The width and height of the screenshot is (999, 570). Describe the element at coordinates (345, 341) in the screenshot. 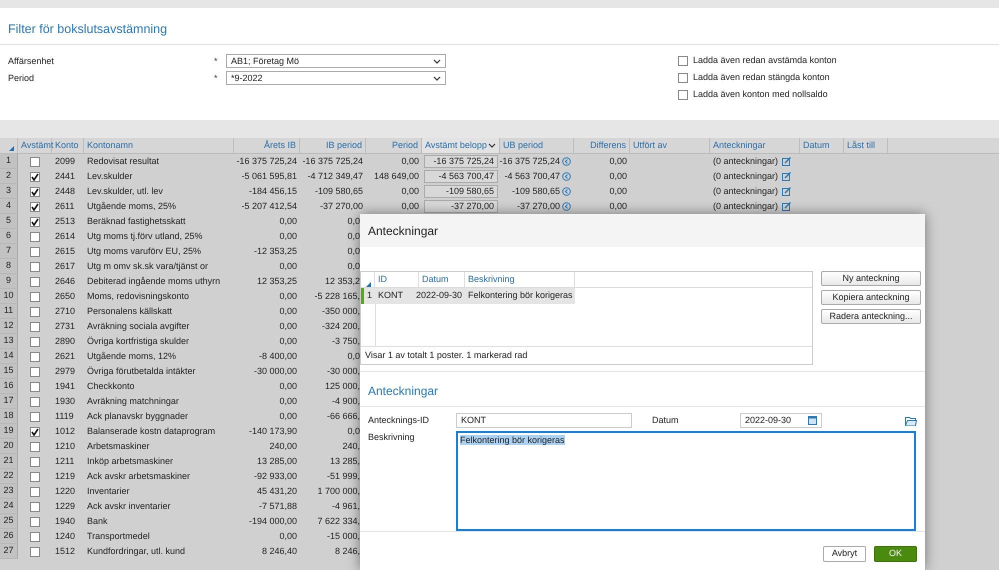

I see `table-cell-text: -3 750,` at that location.